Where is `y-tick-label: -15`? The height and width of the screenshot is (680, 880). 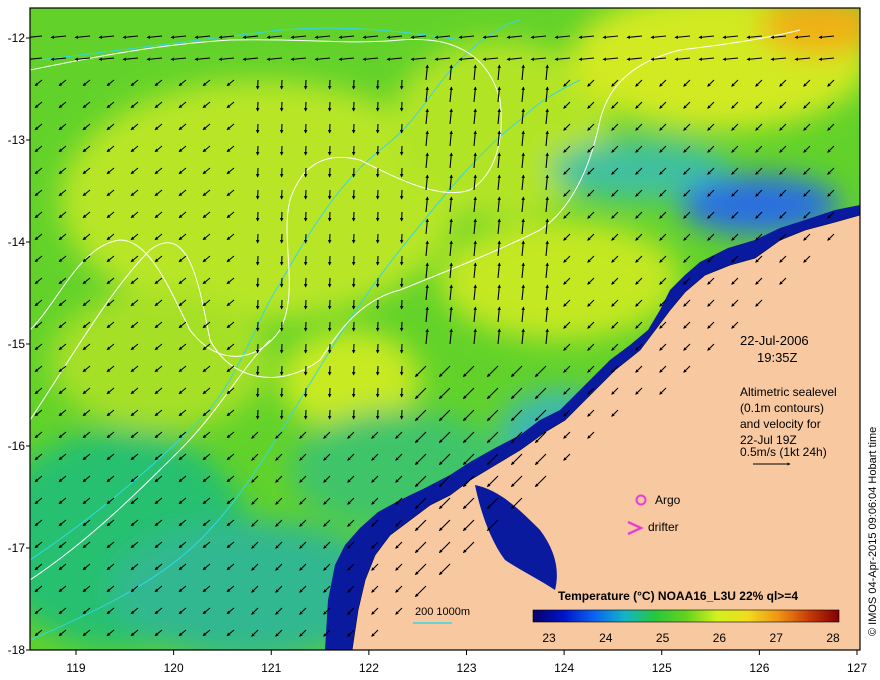
y-tick-label: -15 is located at coordinates (17, 344).